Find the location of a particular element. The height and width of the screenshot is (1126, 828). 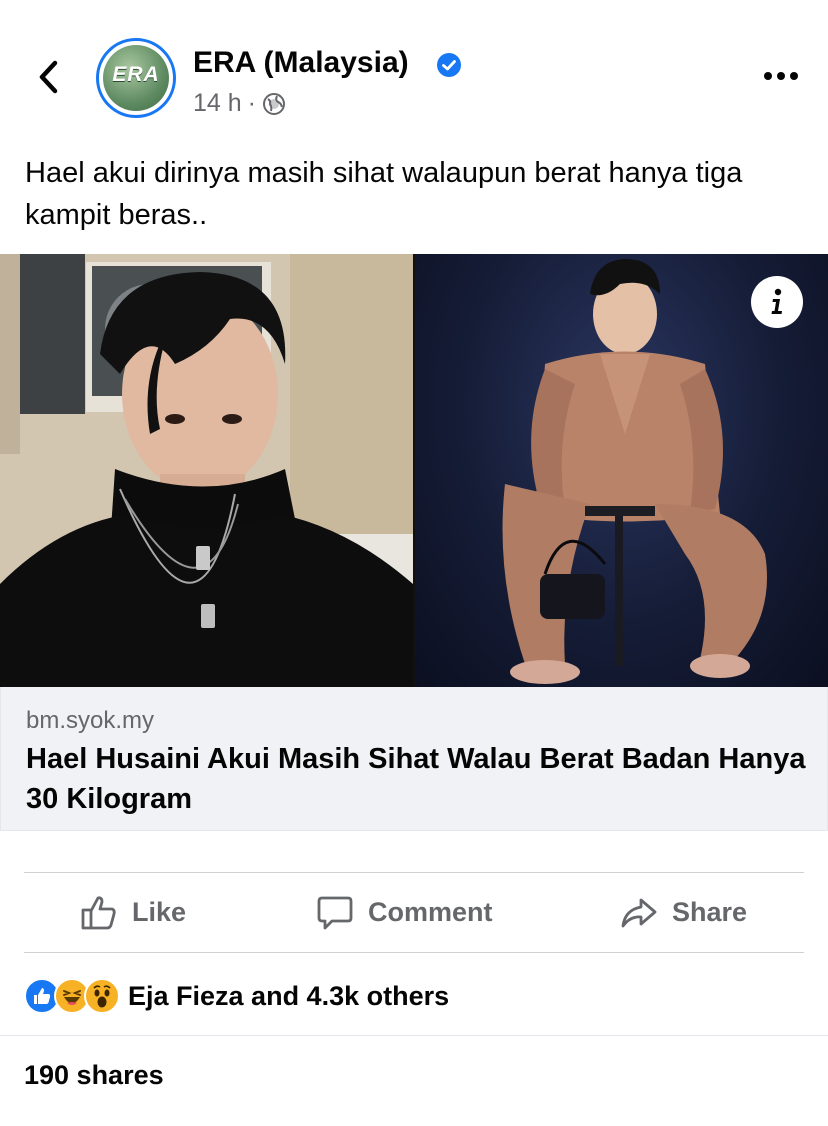

link-domain: bm.syok.my is located at coordinates (90, 720).